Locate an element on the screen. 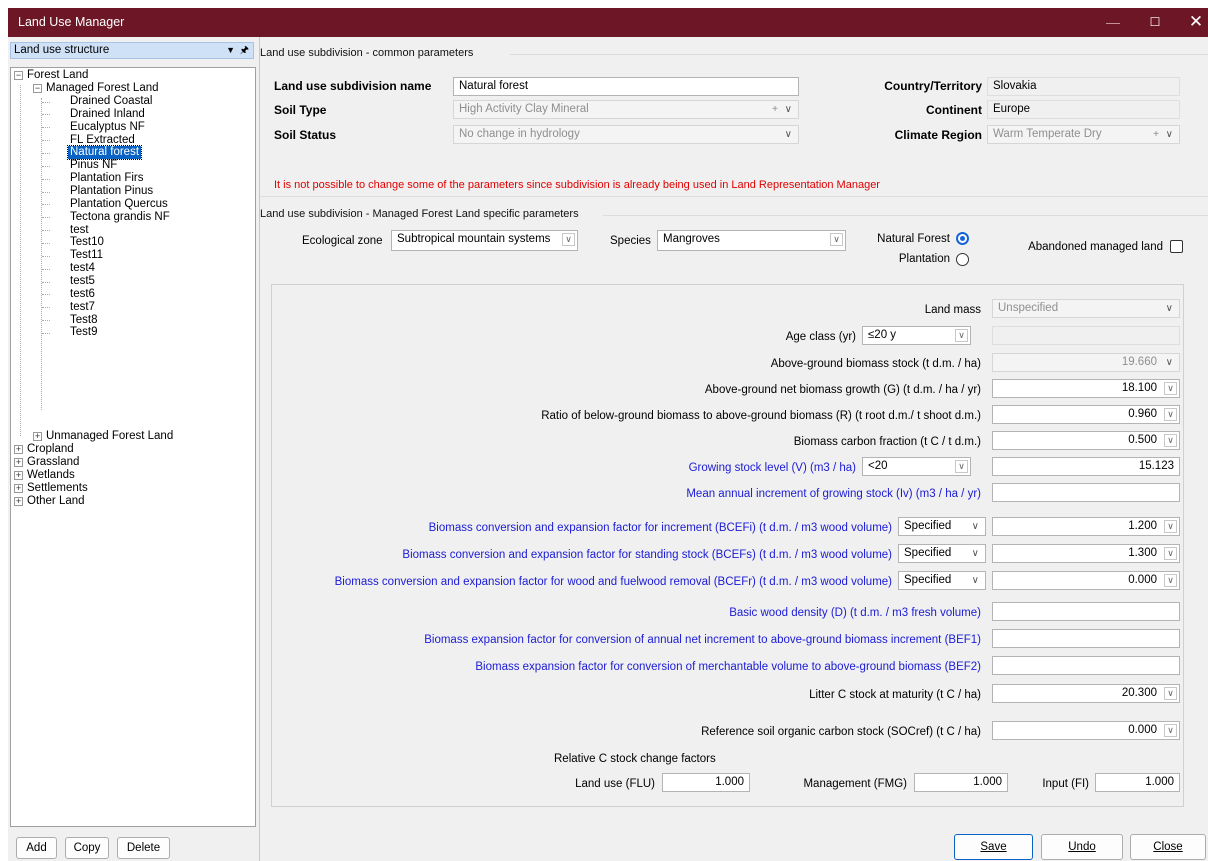  age-class-select: ≤20 y ∨ is located at coordinates (916, 335).